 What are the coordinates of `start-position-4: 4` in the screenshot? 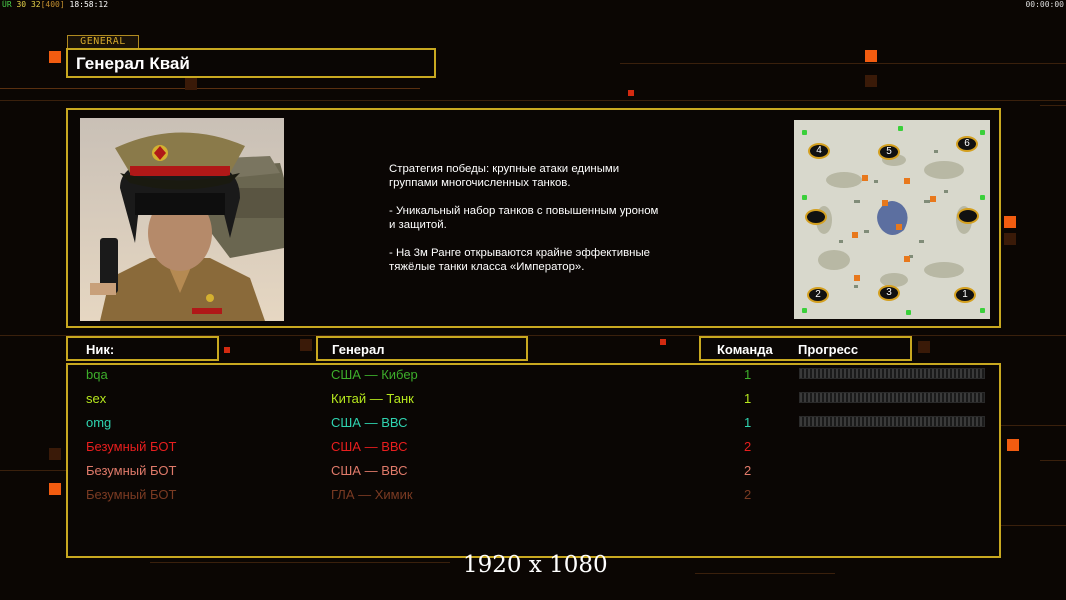 It's located at (819, 151).